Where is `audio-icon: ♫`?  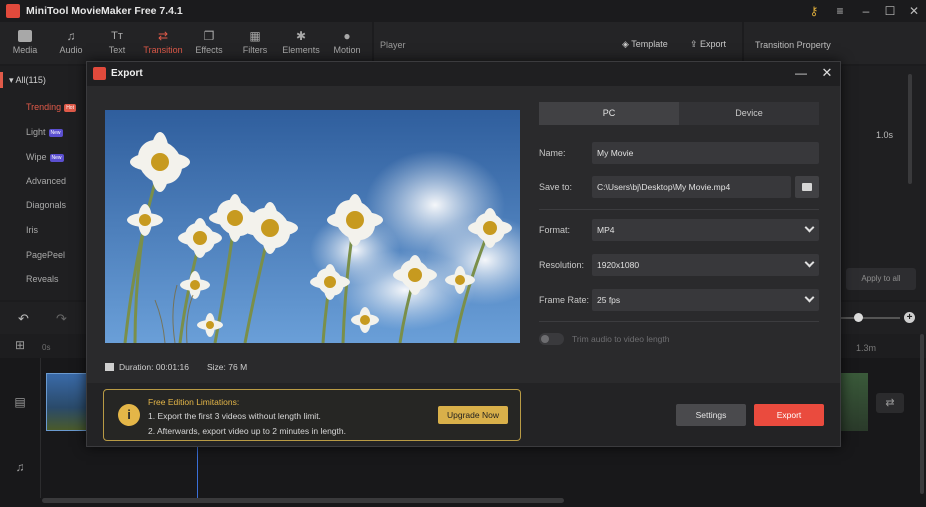 audio-icon: ♫ is located at coordinates (71, 36).